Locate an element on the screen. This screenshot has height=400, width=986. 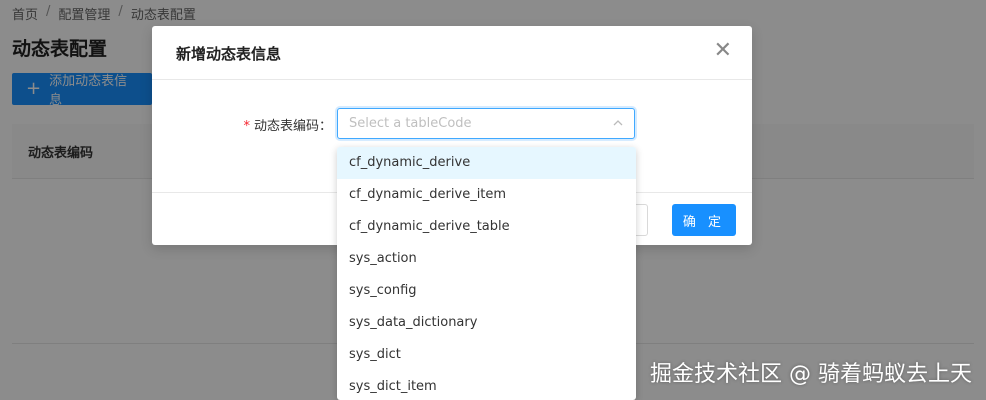
form-row-table-code: * 动态表编码： Select a tableCode is located at coordinates (452, 124).